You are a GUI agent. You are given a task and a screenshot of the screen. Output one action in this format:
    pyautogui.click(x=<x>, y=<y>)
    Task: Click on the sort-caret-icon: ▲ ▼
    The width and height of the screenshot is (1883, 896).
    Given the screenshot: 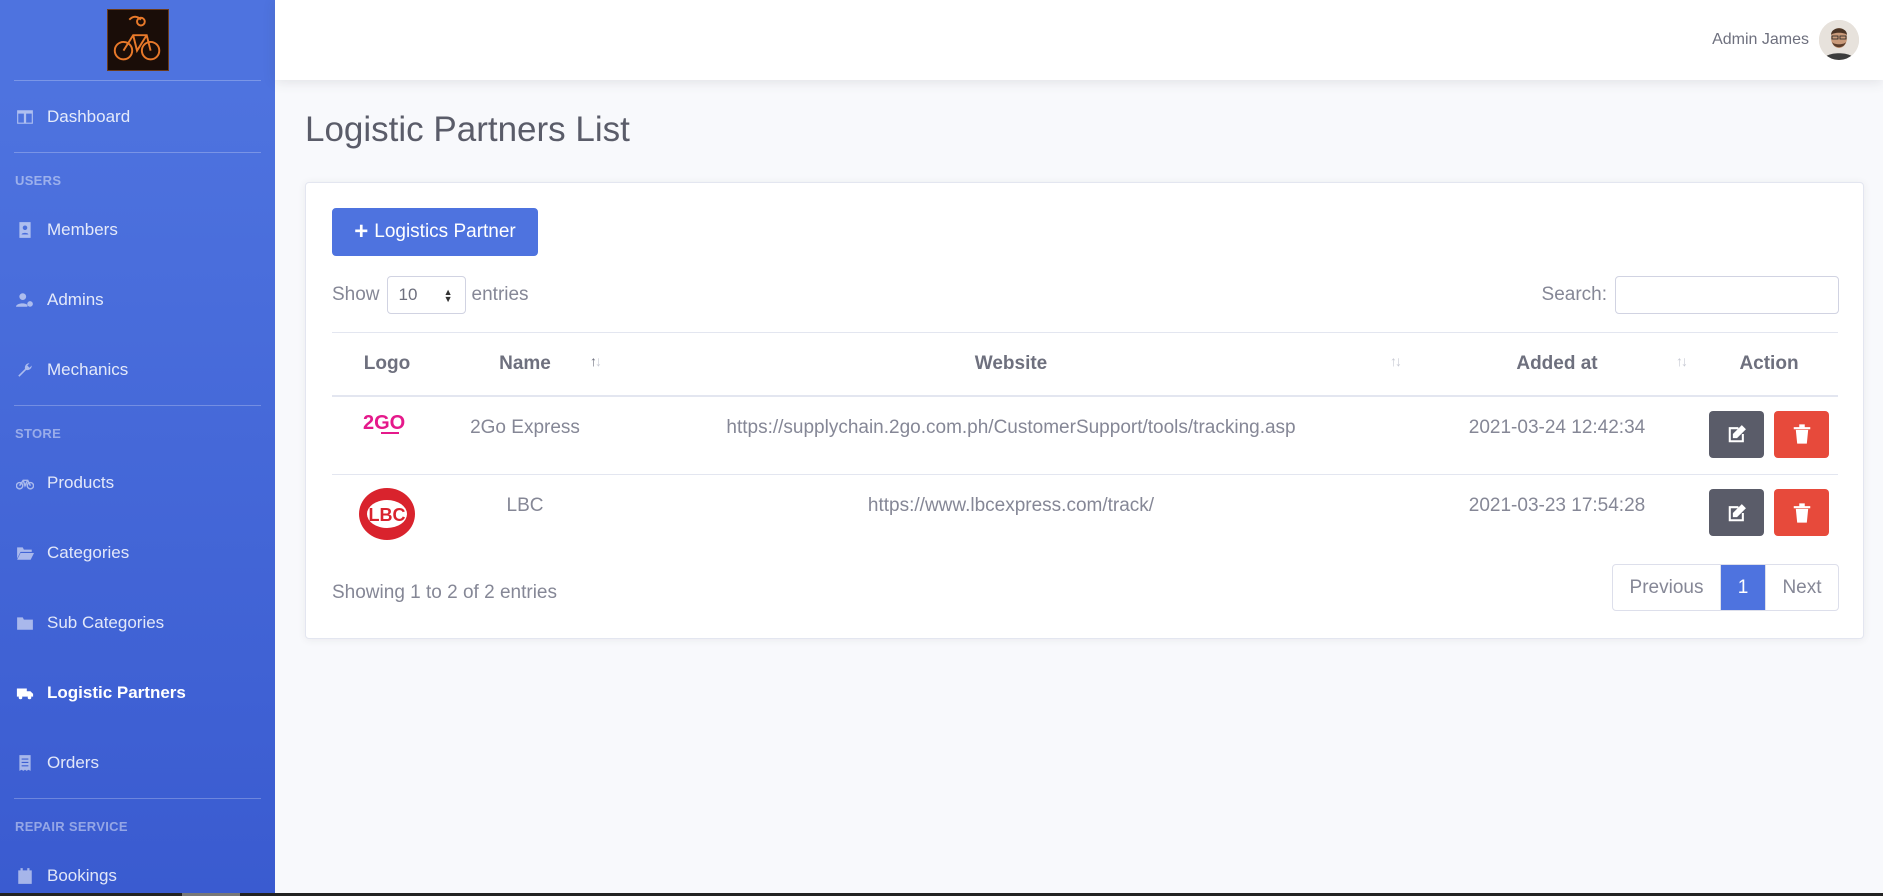 What is the action you would take?
    pyautogui.click(x=448, y=295)
    